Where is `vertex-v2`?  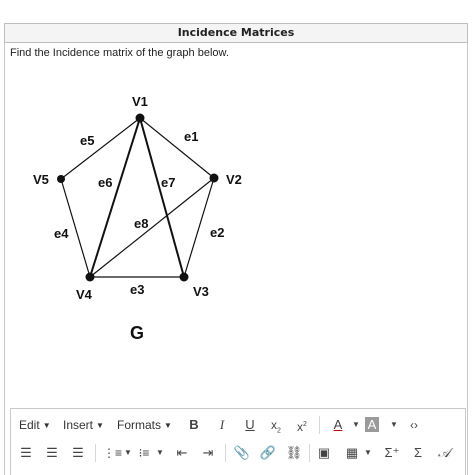 vertex-v2 is located at coordinates (214, 178).